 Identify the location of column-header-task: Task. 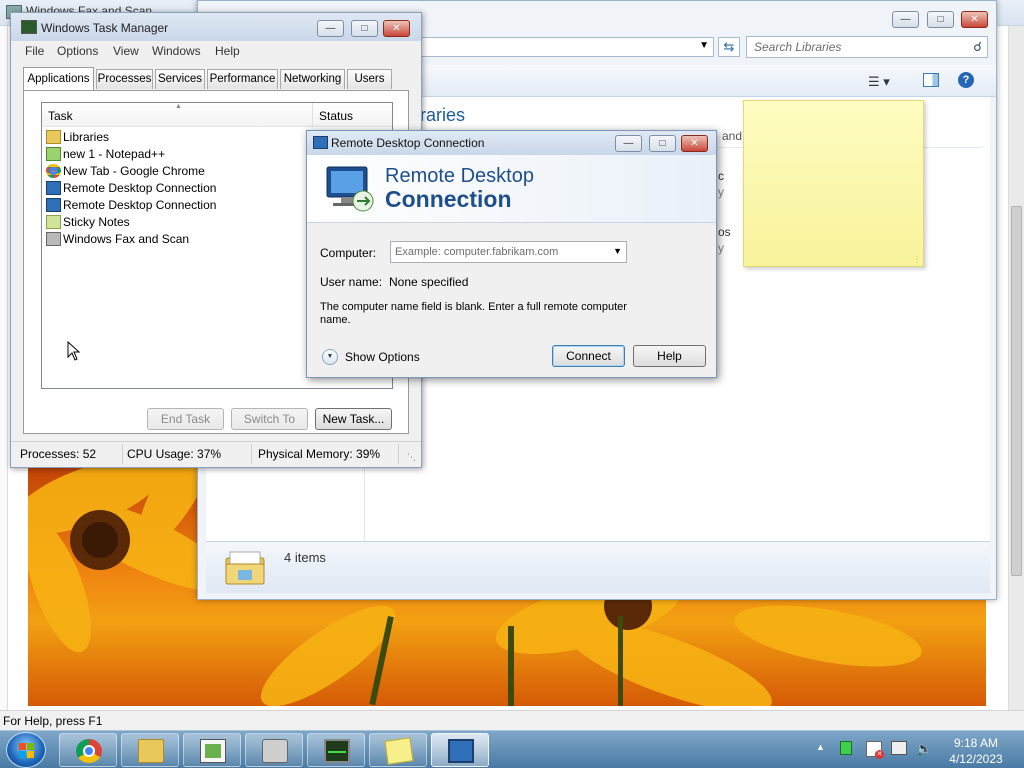
(60, 116).